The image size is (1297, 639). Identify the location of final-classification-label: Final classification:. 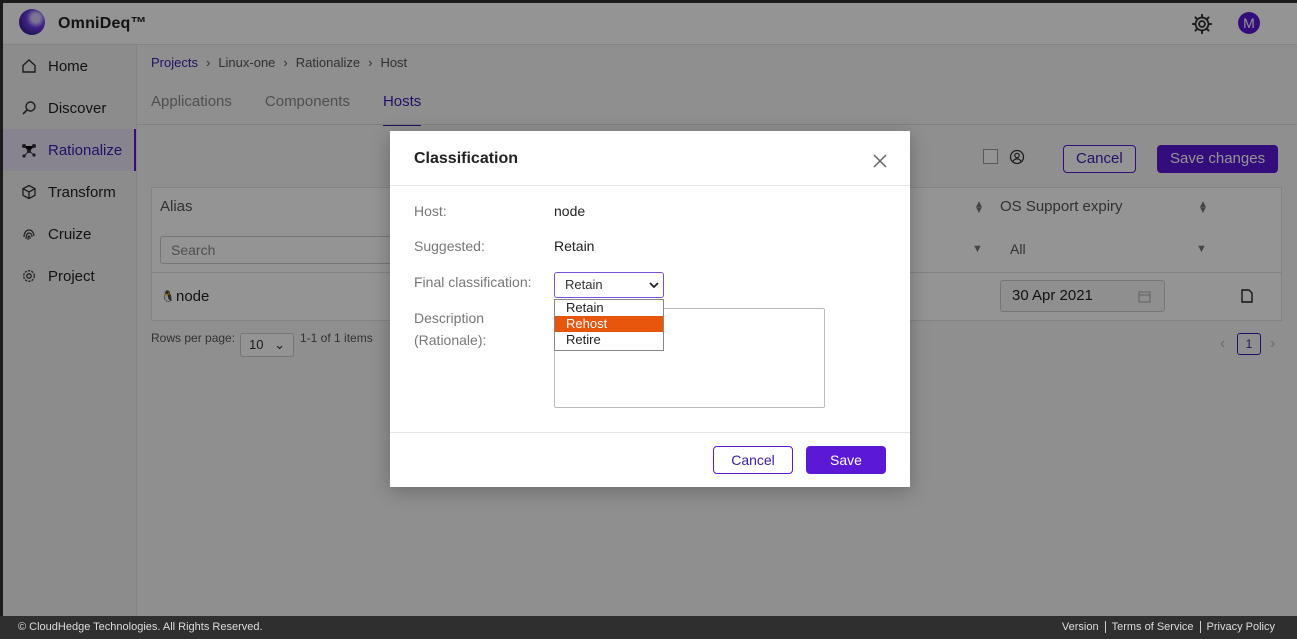
(473, 282).